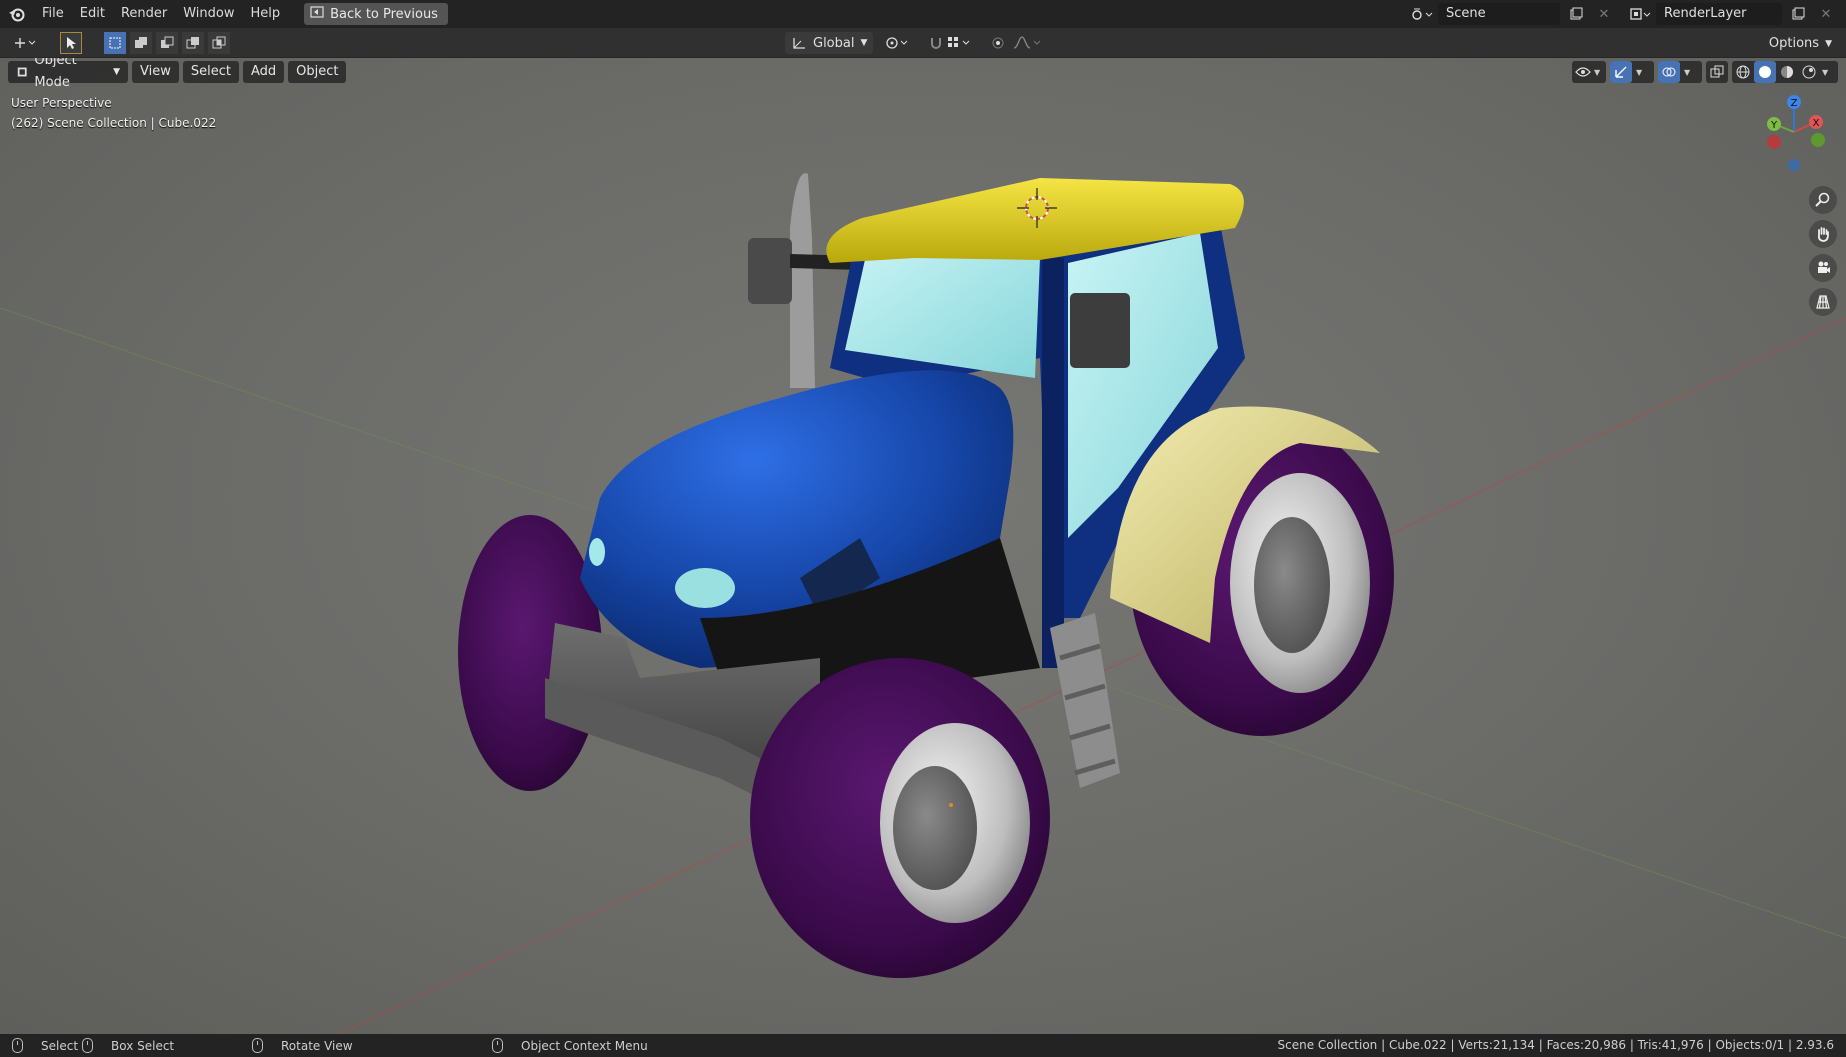  I want to click on side-headlight, so click(597, 552).